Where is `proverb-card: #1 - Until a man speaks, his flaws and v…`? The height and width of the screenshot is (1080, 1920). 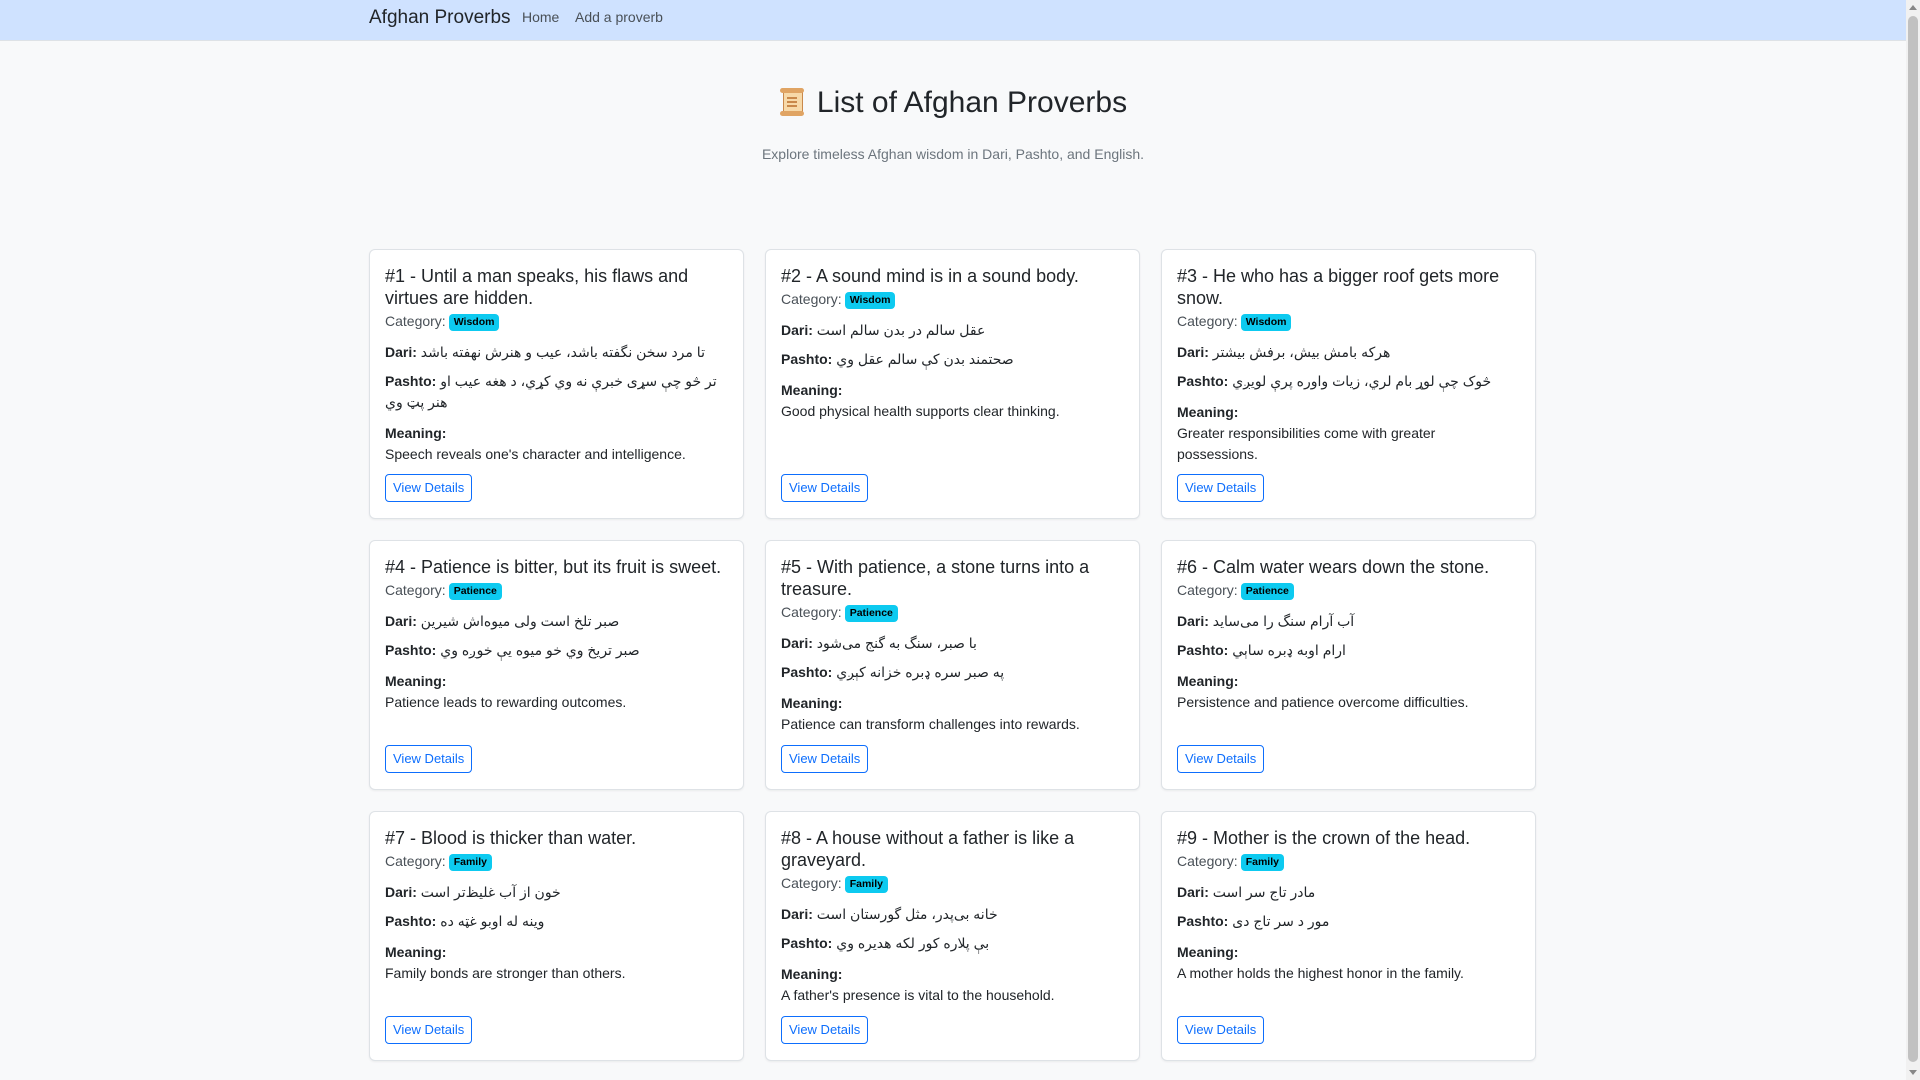
proverb-card: #1 - Until a man speaks, his flaws and v… is located at coordinates (556, 384).